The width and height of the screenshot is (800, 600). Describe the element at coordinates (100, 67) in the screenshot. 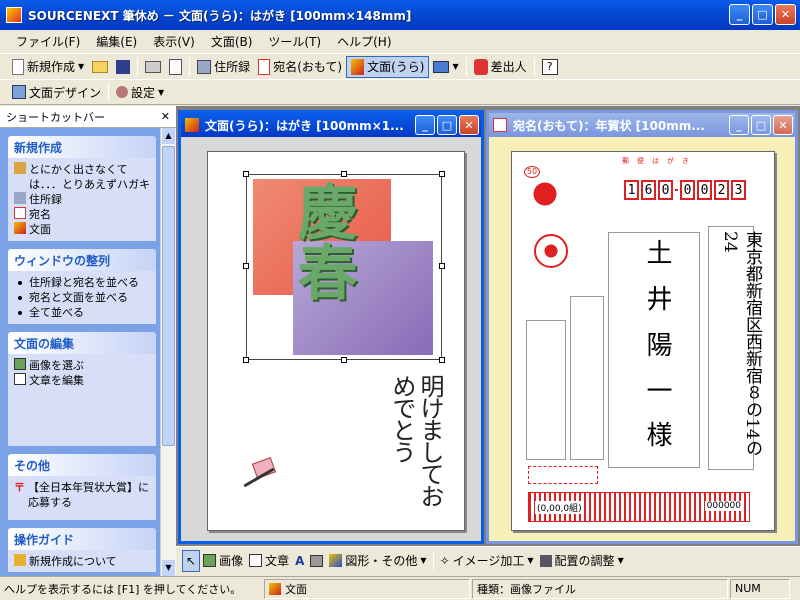

I see `open-button` at that location.